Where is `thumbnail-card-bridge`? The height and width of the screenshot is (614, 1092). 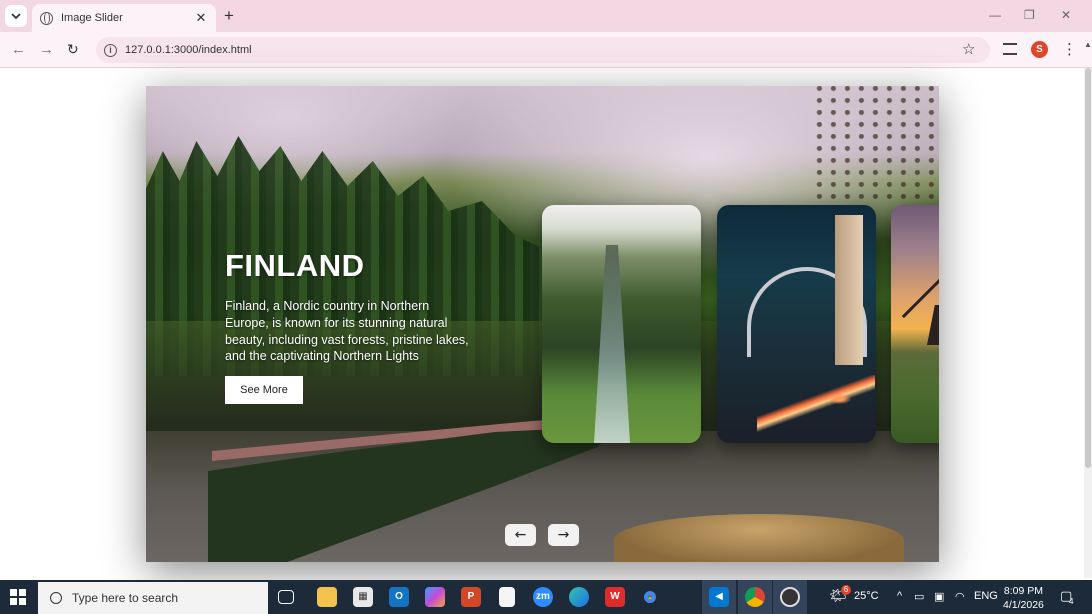 thumbnail-card-bridge is located at coordinates (796, 324).